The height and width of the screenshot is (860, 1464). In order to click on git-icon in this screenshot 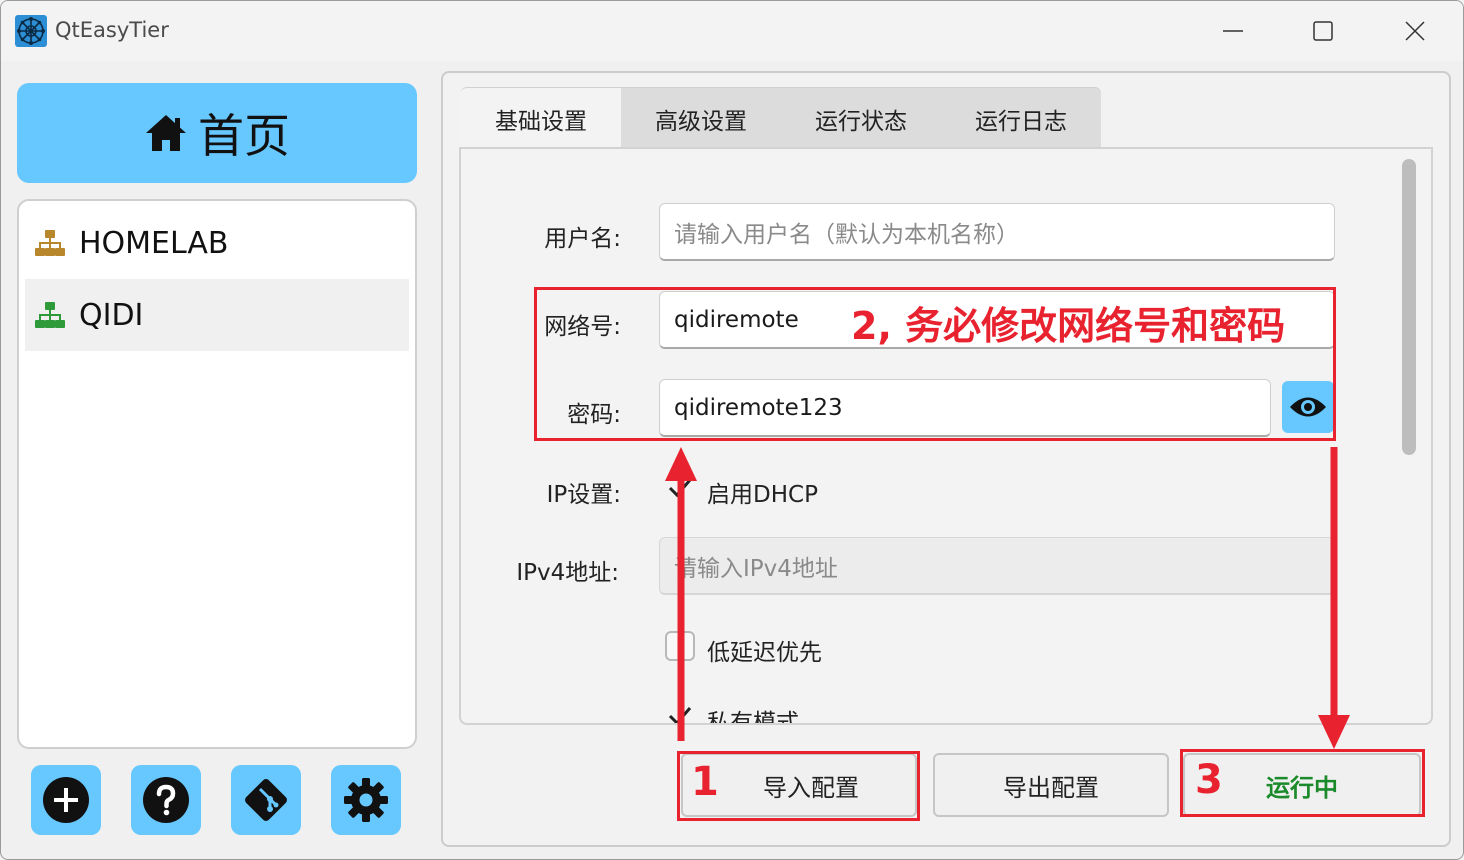, I will do `click(266, 800)`.